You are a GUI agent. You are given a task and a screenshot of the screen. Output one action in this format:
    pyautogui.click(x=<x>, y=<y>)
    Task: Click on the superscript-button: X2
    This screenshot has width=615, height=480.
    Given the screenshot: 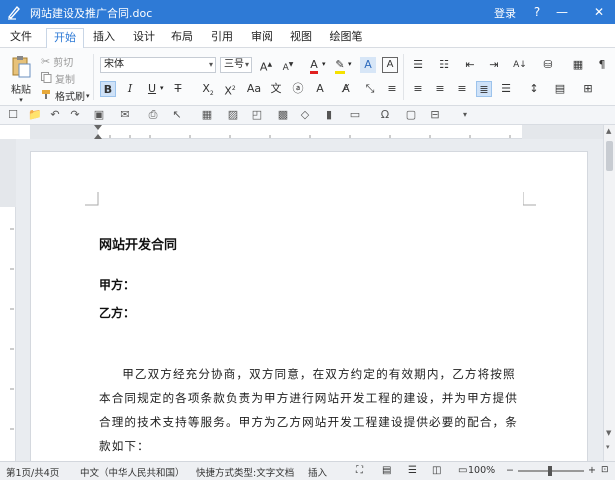 What is the action you would take?
    pyautogui.click(x=230, y=89)
    